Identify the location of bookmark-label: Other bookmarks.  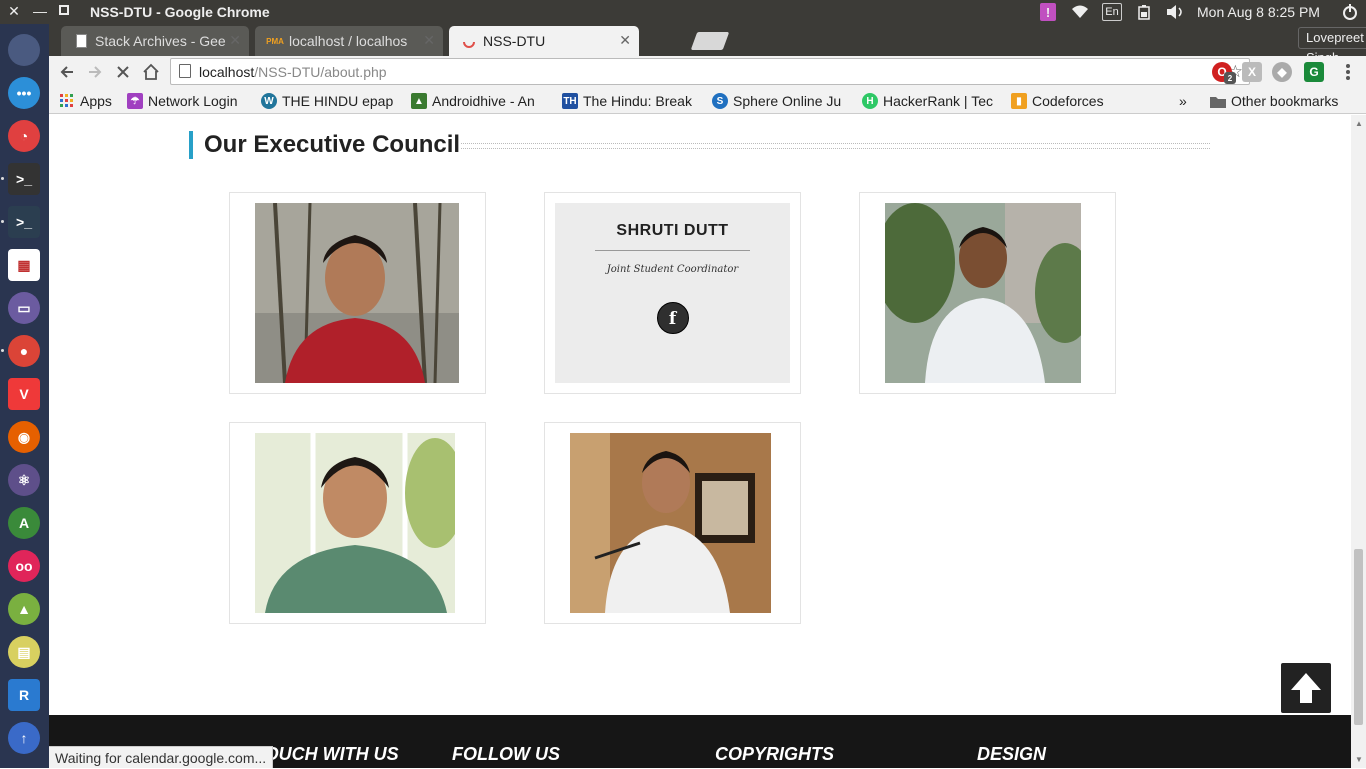
(1285, 101).